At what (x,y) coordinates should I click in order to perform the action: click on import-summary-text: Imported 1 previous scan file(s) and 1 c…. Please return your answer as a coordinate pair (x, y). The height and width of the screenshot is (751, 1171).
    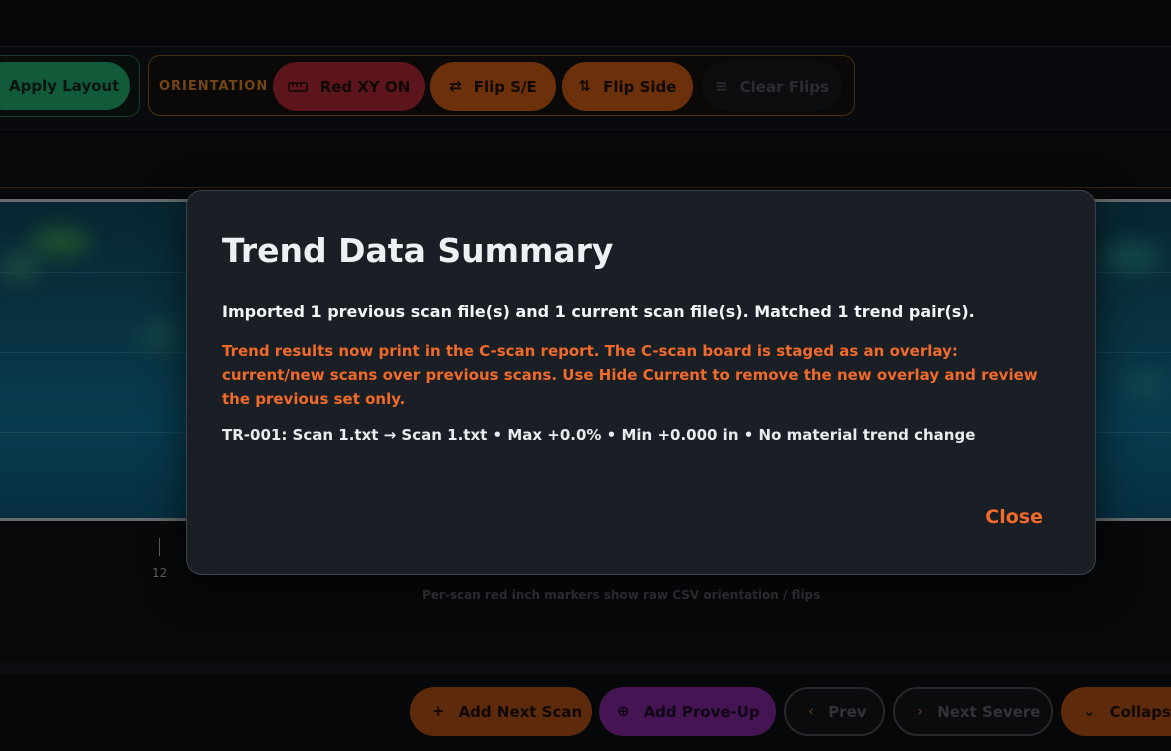
    Looking at the image, I should click on (598, 311).